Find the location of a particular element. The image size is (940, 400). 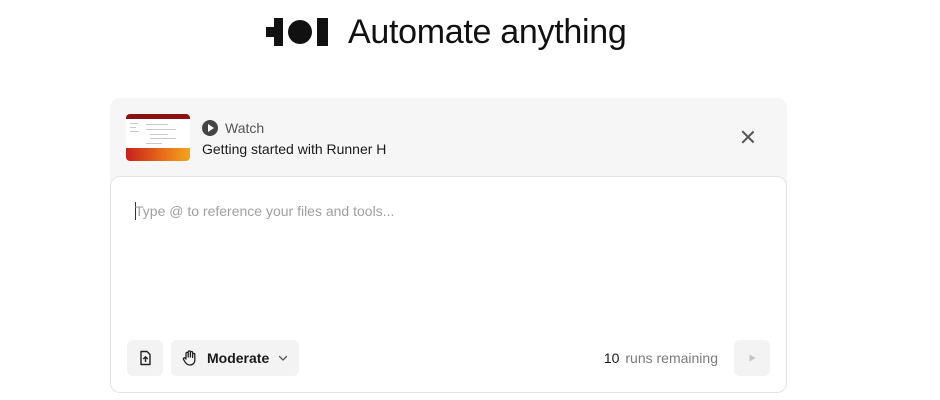

send-play-icon is located at coordinates (752, 358).